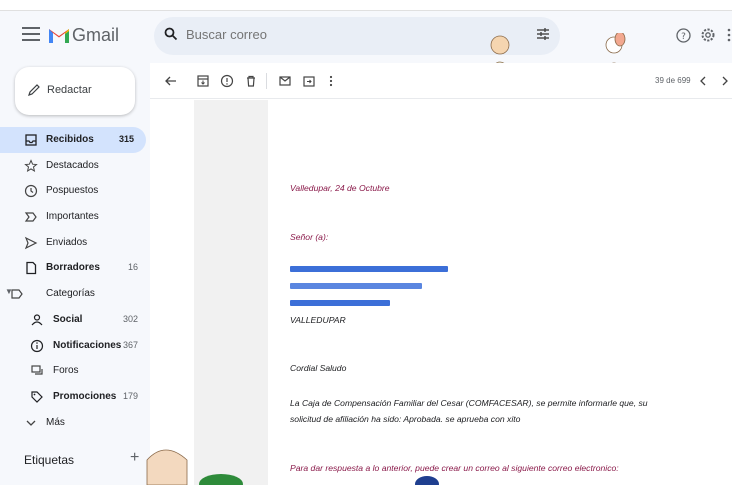  I want to click on sidebar-item-label: Destacados, so click(72, 165).